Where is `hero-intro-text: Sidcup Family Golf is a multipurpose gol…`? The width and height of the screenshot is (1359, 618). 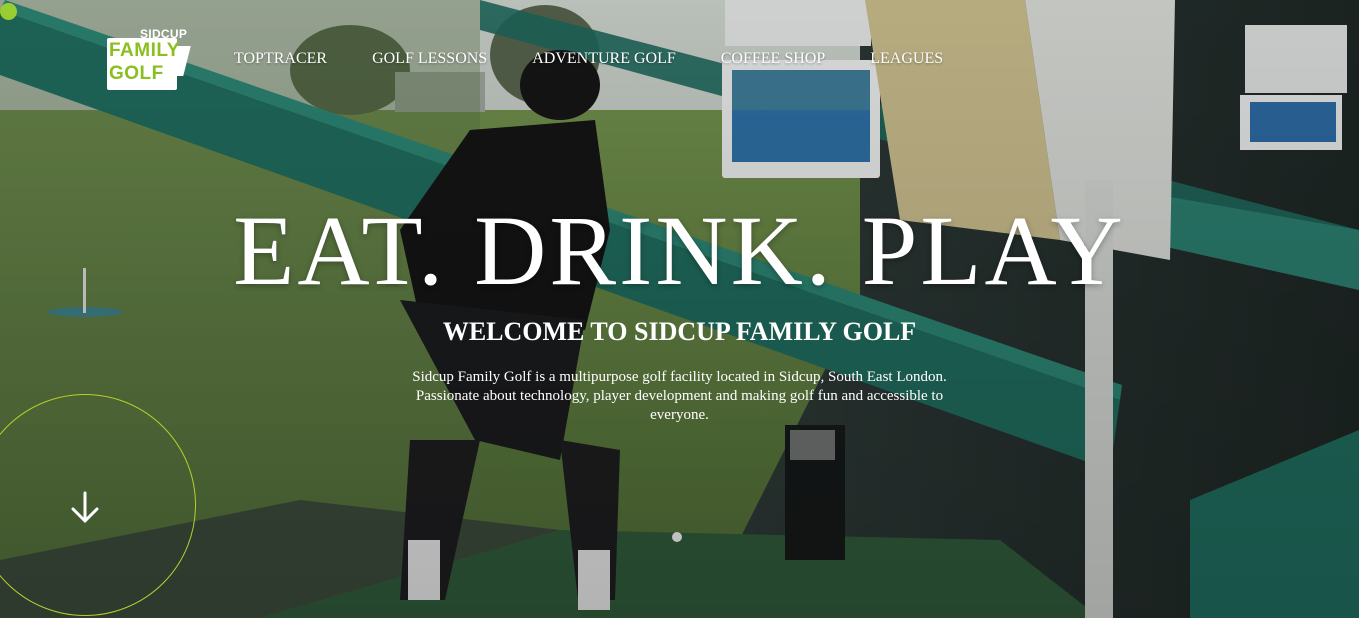 hero-intro-text: Sidcup Family Golf is a multipurpose gol… is located at coordinates (679, 396).